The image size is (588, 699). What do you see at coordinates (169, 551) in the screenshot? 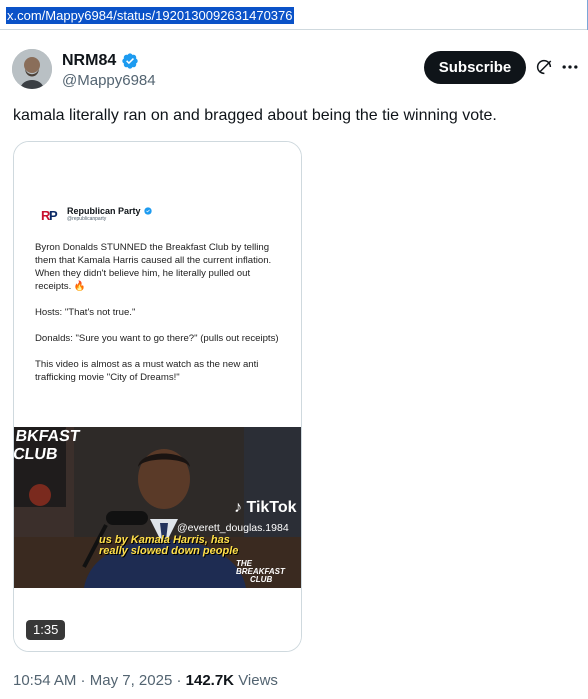
I see `video-caption-line: really slowed down people` at bounding box center [169, 551].